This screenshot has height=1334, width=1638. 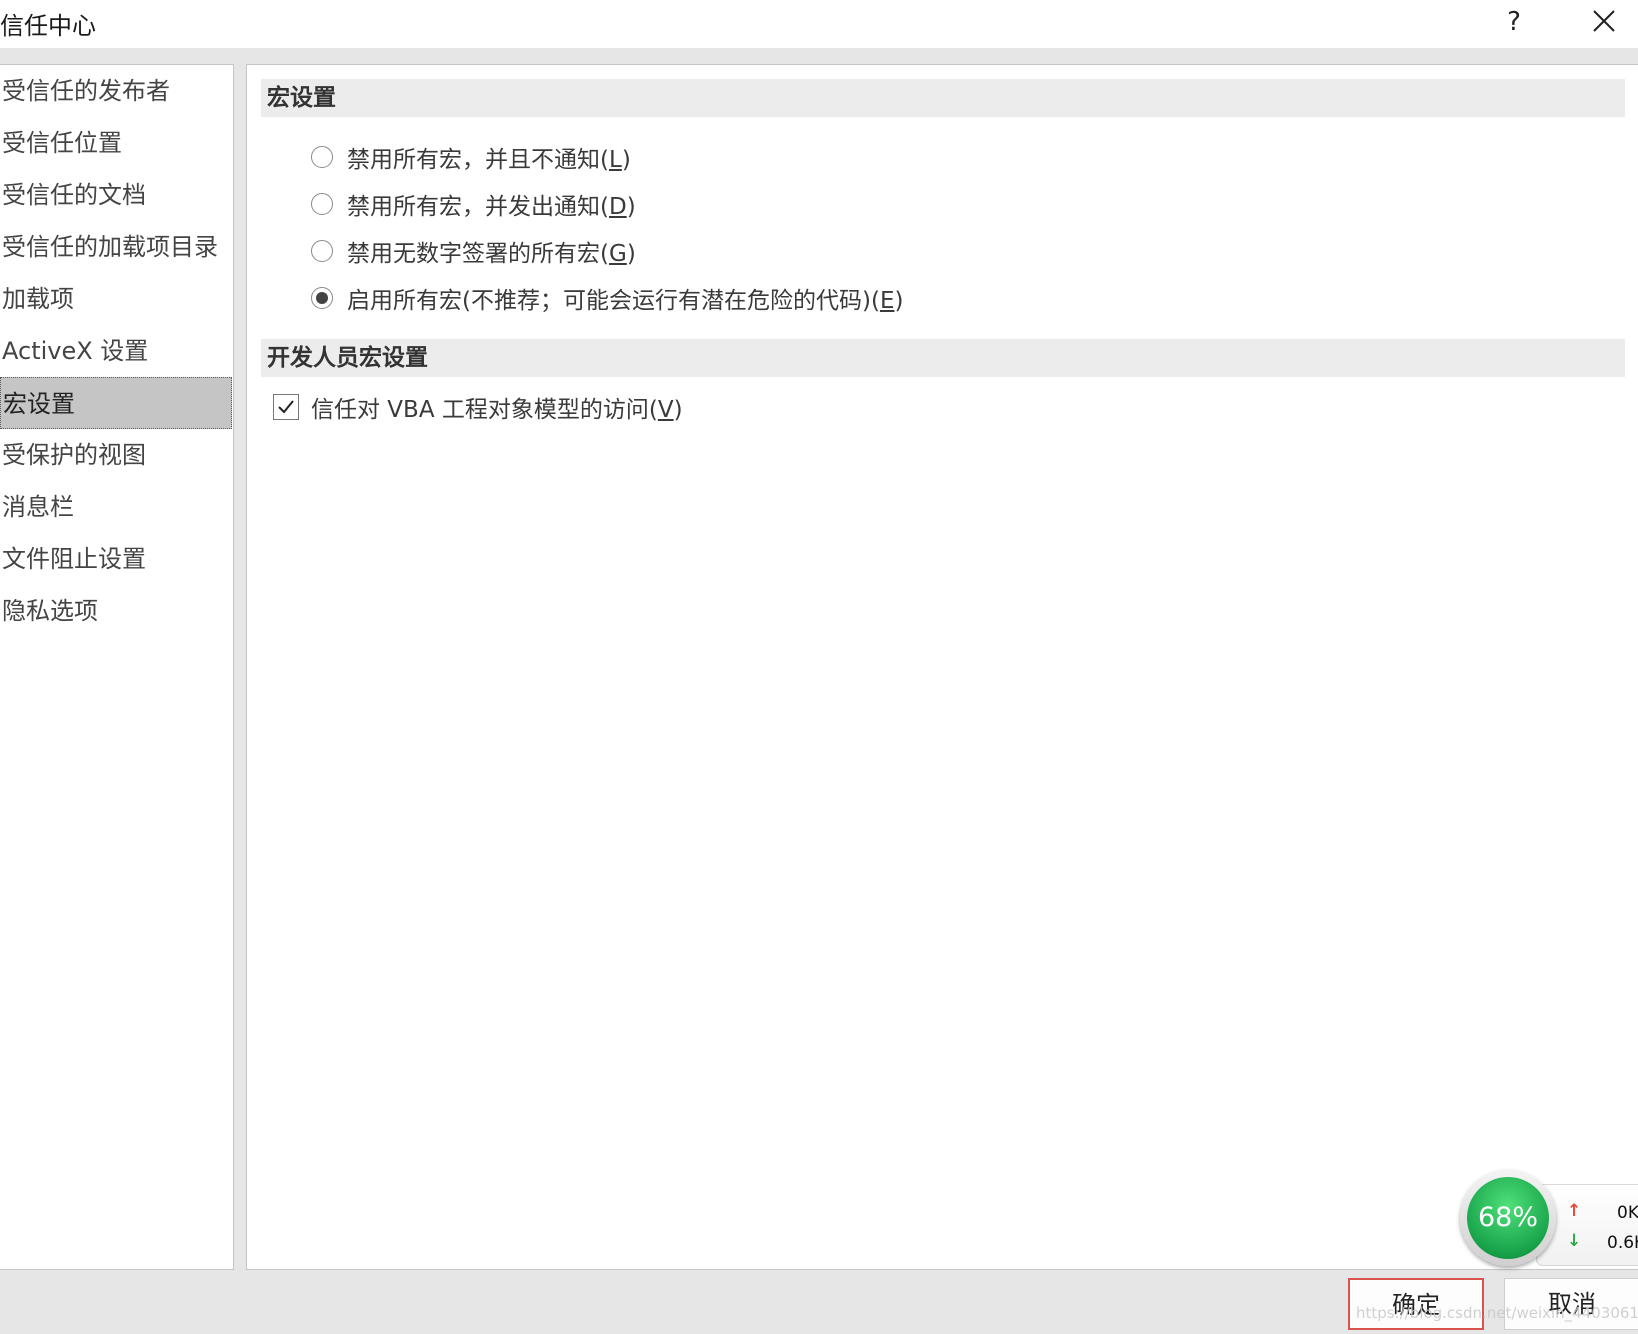 What do you see at coordinates (116, 247) in the screenshot?
I see `sidebar-item-trusted-addin-catalogs: 受信任的加载项目录` at bounding box center [116, 247].